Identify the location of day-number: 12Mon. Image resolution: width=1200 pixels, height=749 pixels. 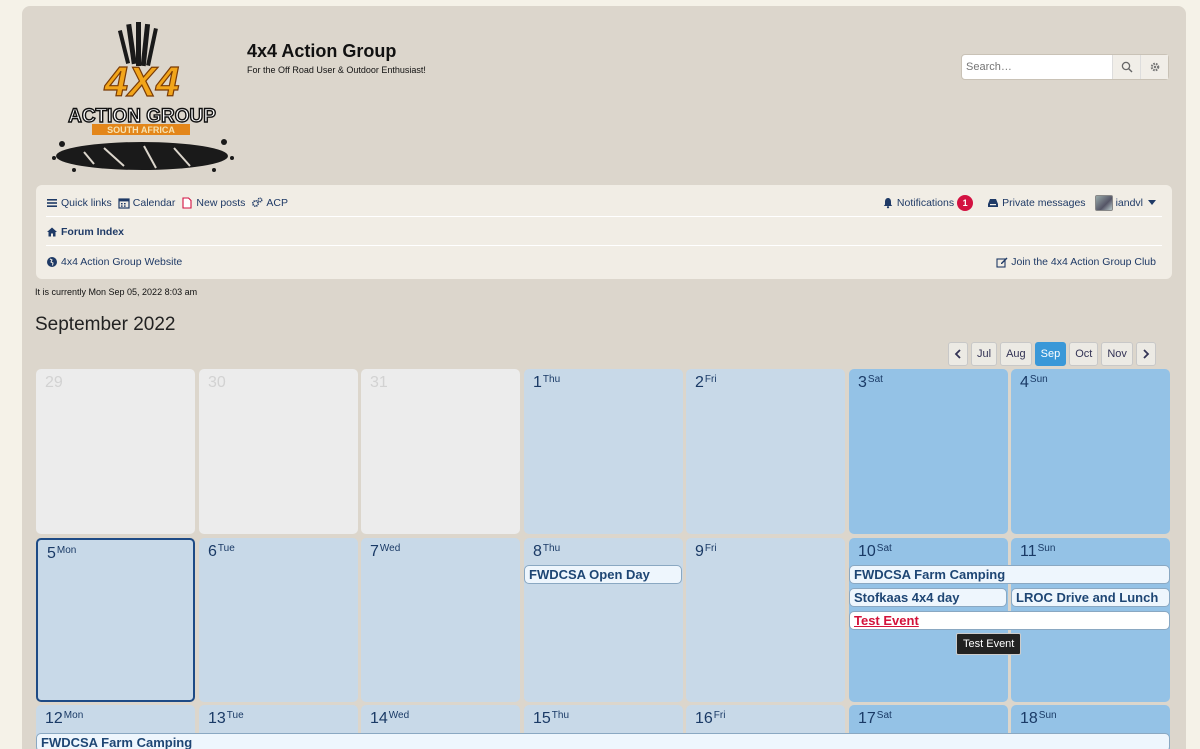
(64, 719).